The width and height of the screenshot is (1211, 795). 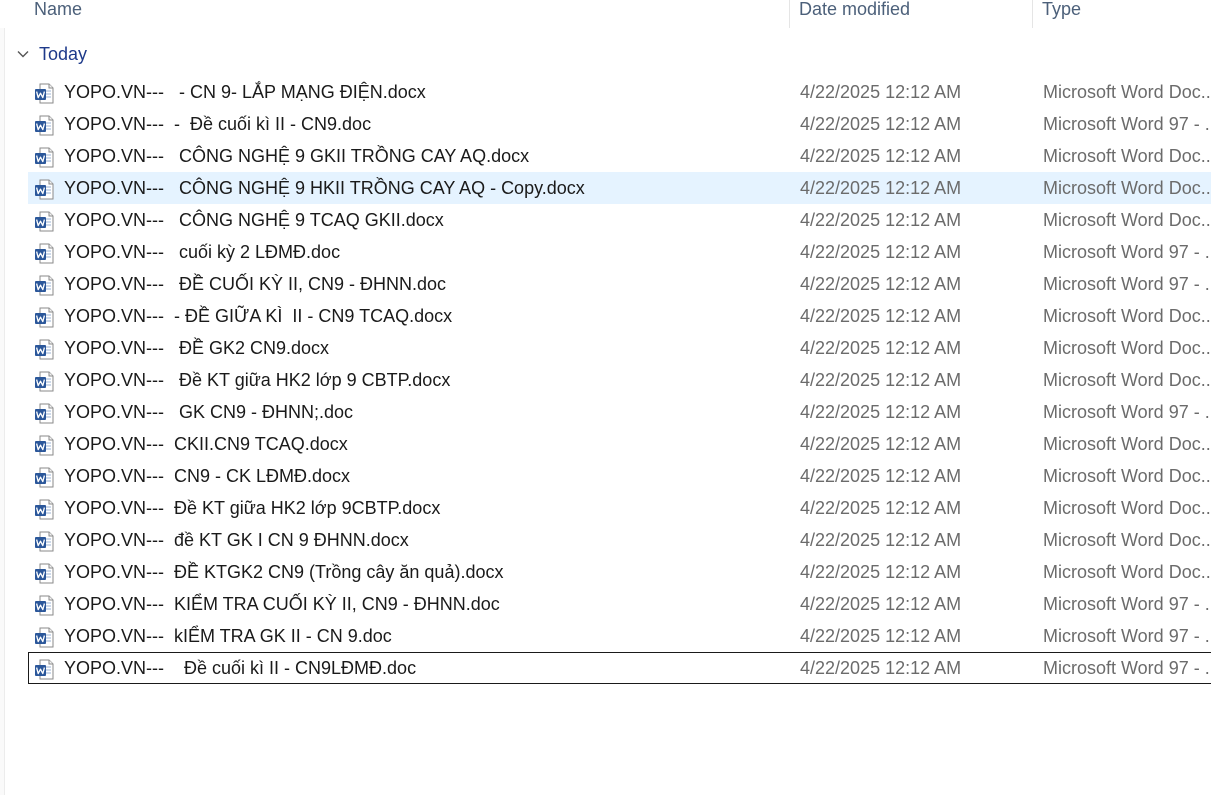 What do you see at coordinates (206, 444) in the screenshot?
I see `file-name: YOPO.VN--- CKII.CN9 TCAQ.docx` at bounding box center [206, 444].